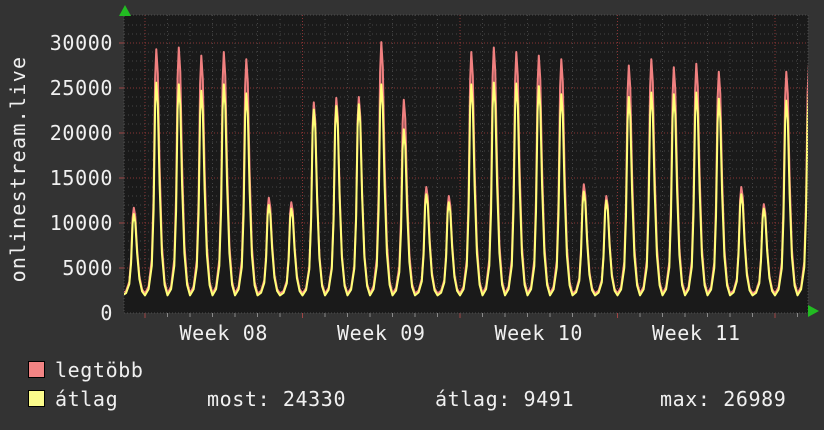 This screenshot has height=430, width=824. I want to click on y-axis-label: 5000, so click(87, 268).